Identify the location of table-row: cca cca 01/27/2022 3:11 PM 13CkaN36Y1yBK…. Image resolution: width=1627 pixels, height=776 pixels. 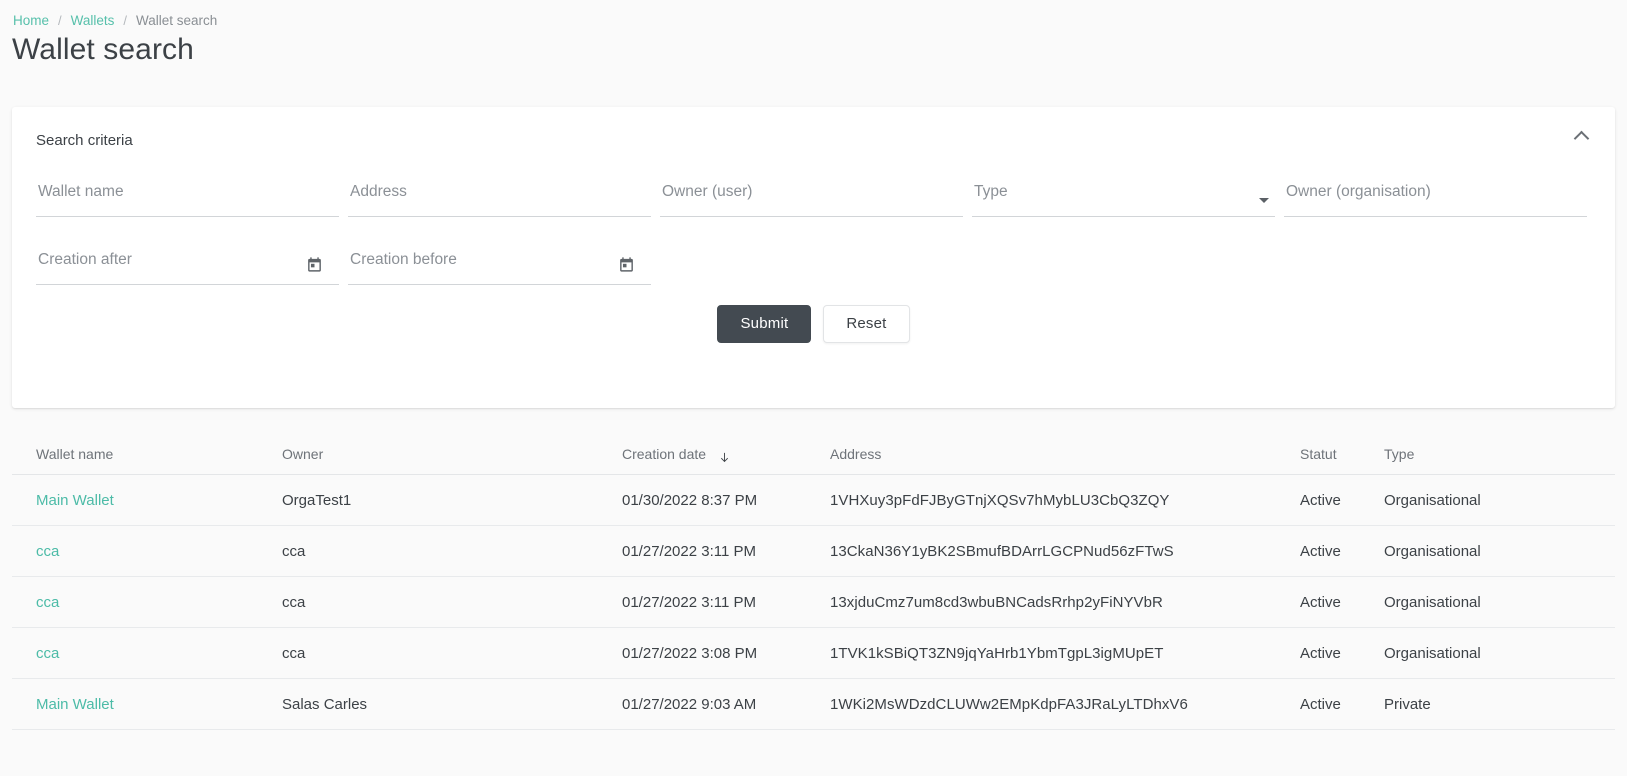
(813, 551).